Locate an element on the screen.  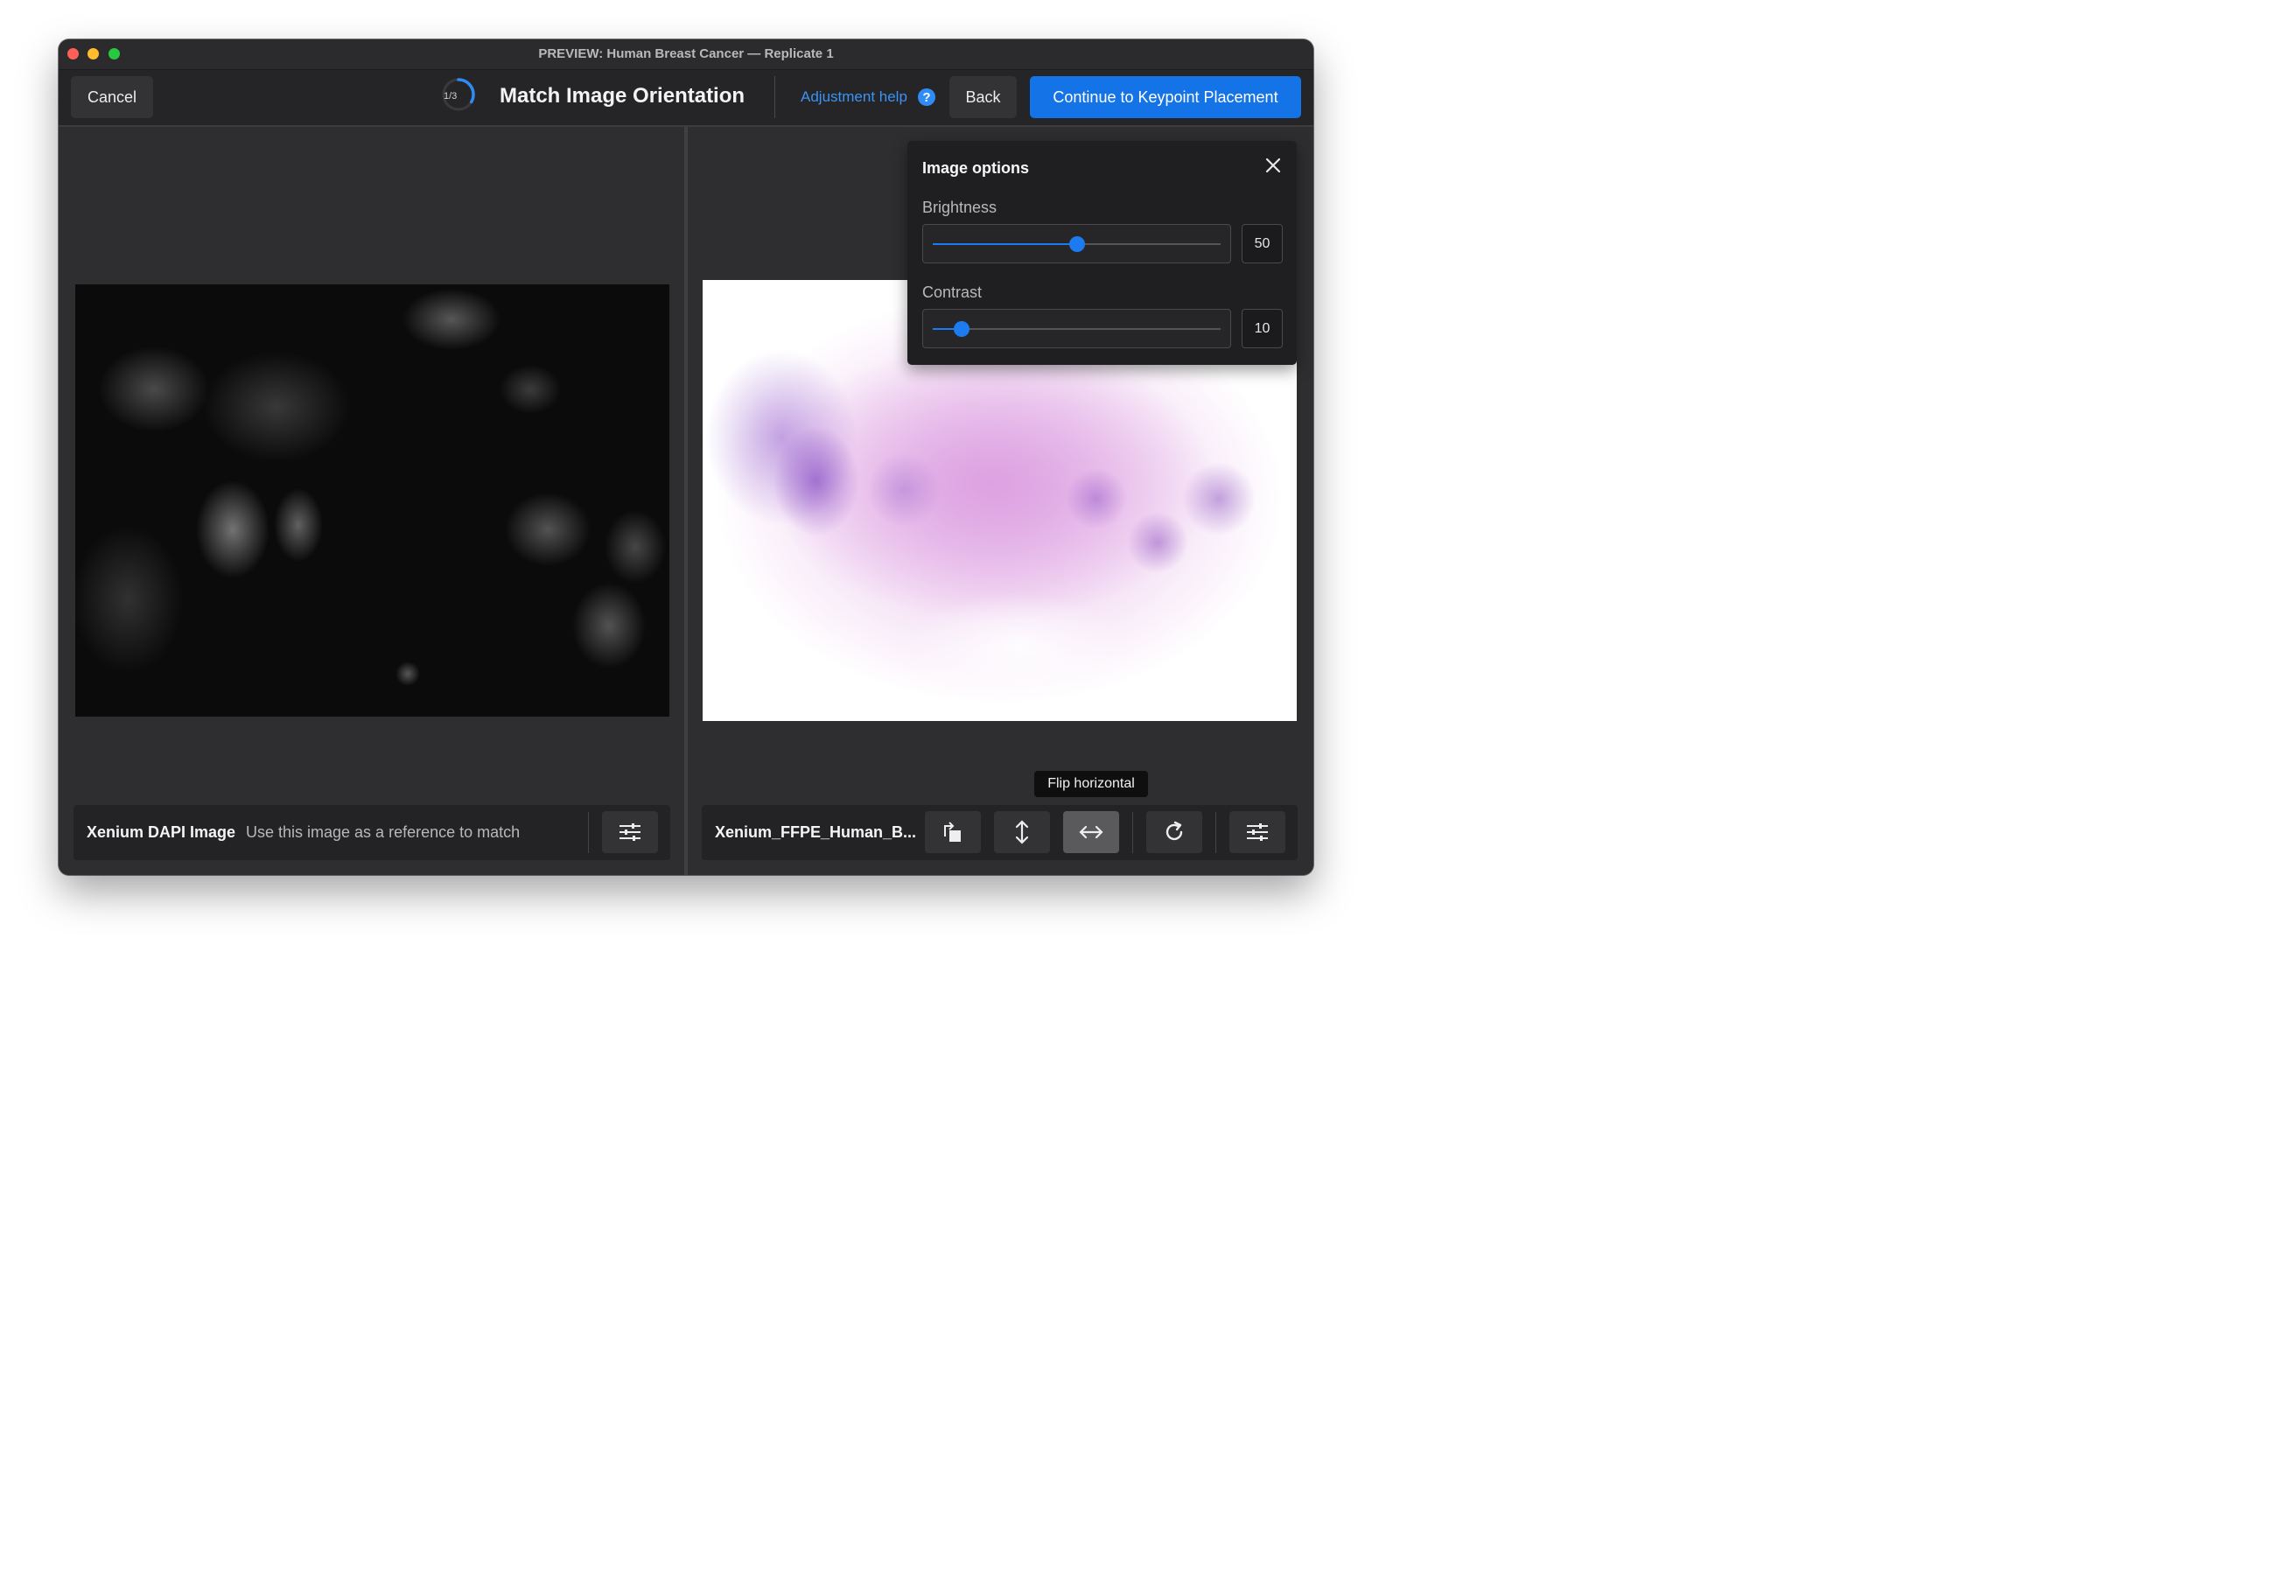
rotate-clockwise-button is located at coordinates (1174, 832).